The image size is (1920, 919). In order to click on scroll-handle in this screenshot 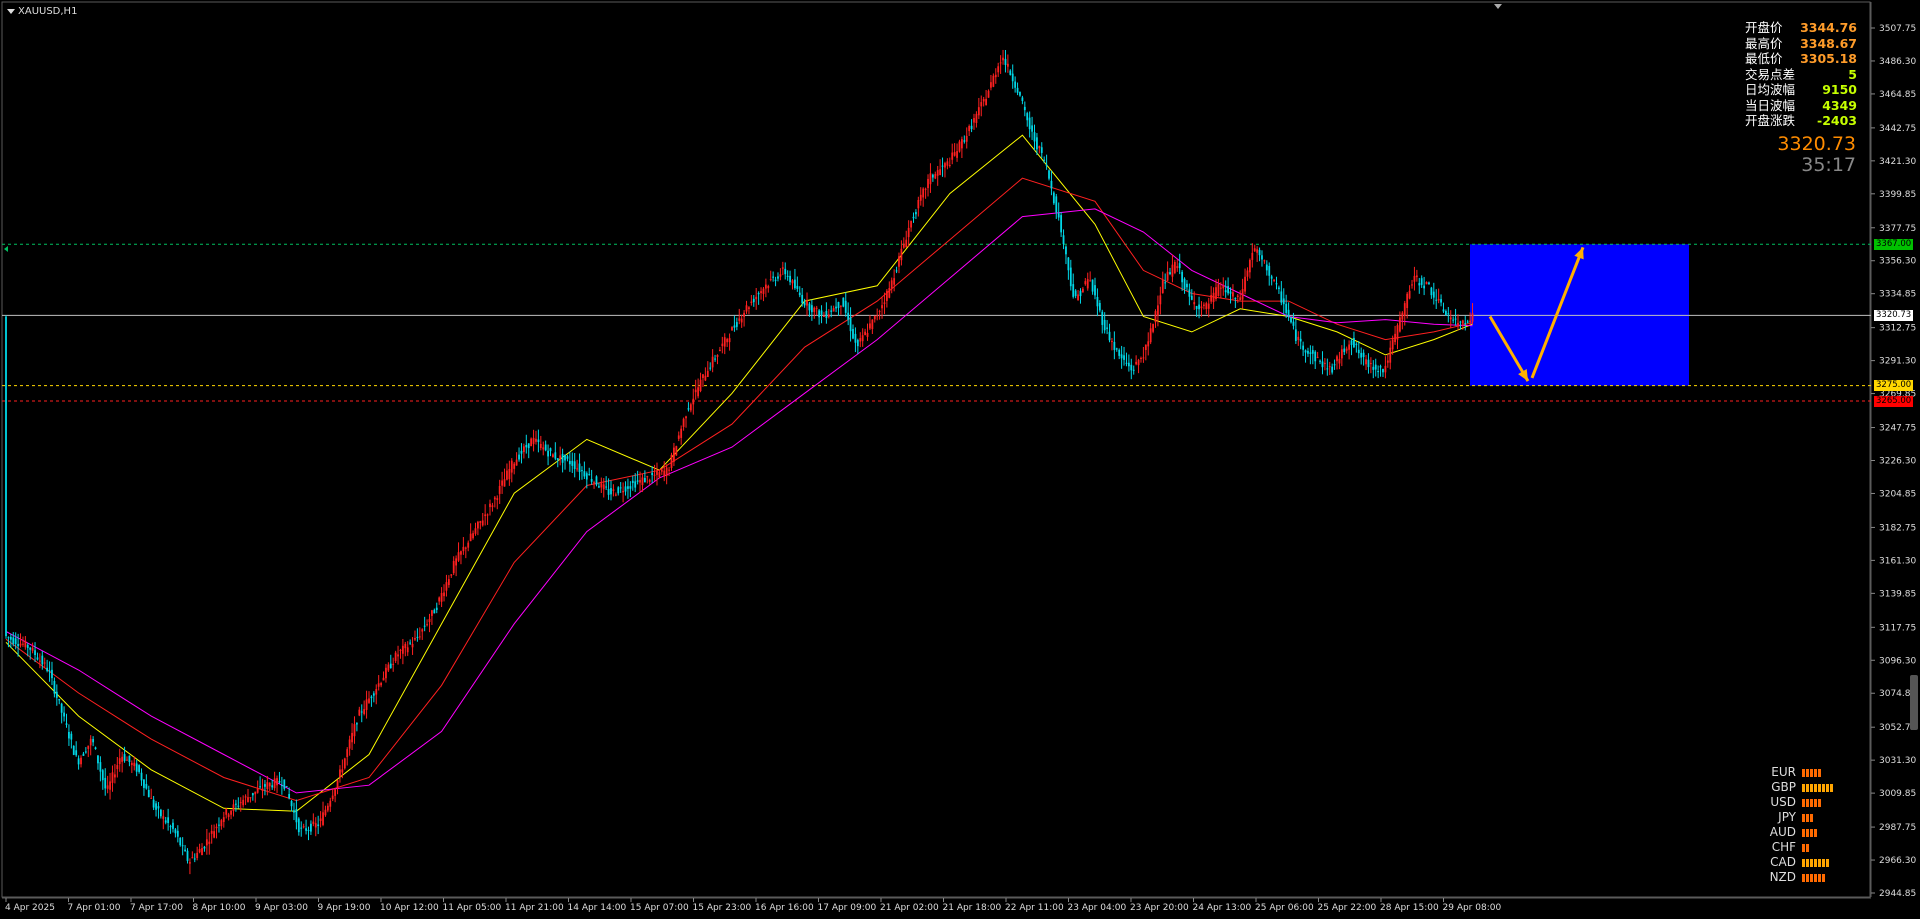, I will do `click(1914, 702)`.